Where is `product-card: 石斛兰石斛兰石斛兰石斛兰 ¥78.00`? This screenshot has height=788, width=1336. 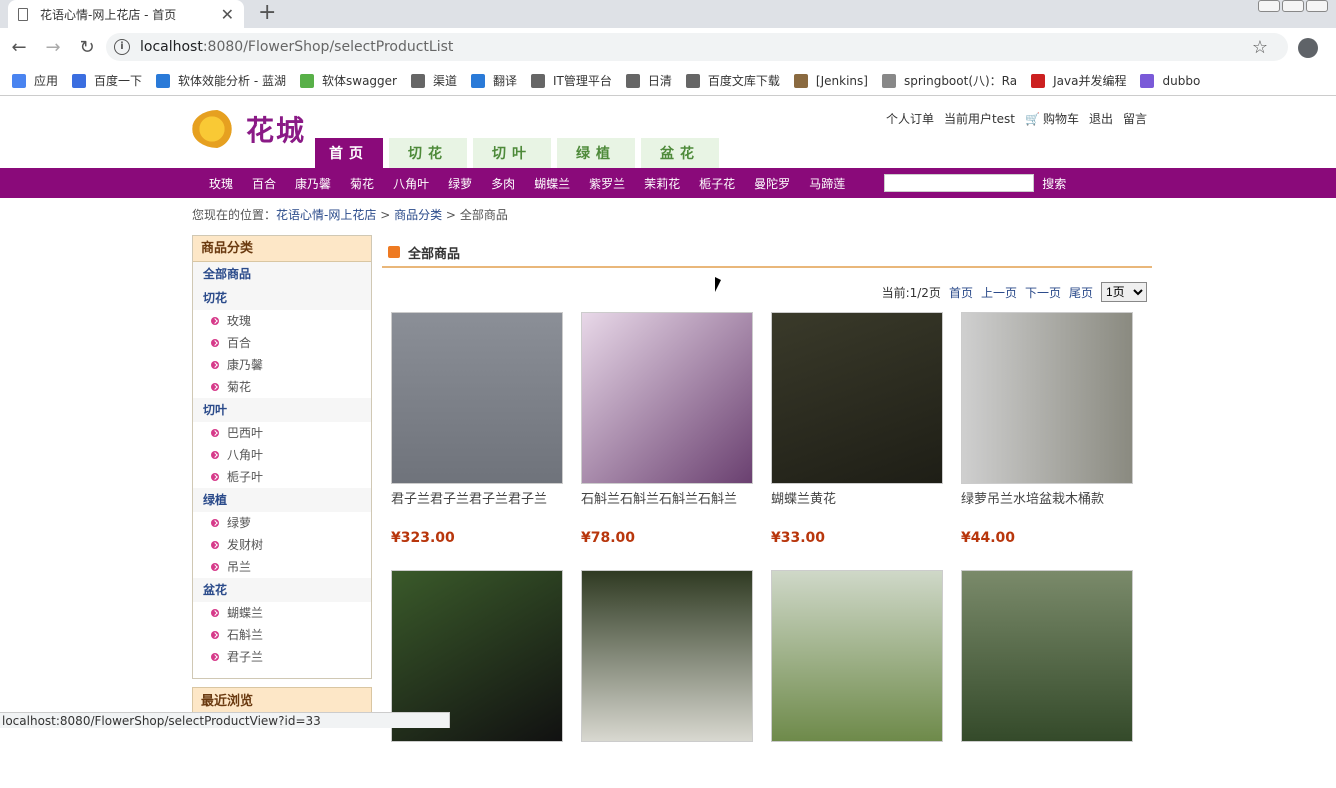 product-card: 石斛兰石斛兰石斛兰石斛兰 ¥78.00 is located at coordinates (667, 429).